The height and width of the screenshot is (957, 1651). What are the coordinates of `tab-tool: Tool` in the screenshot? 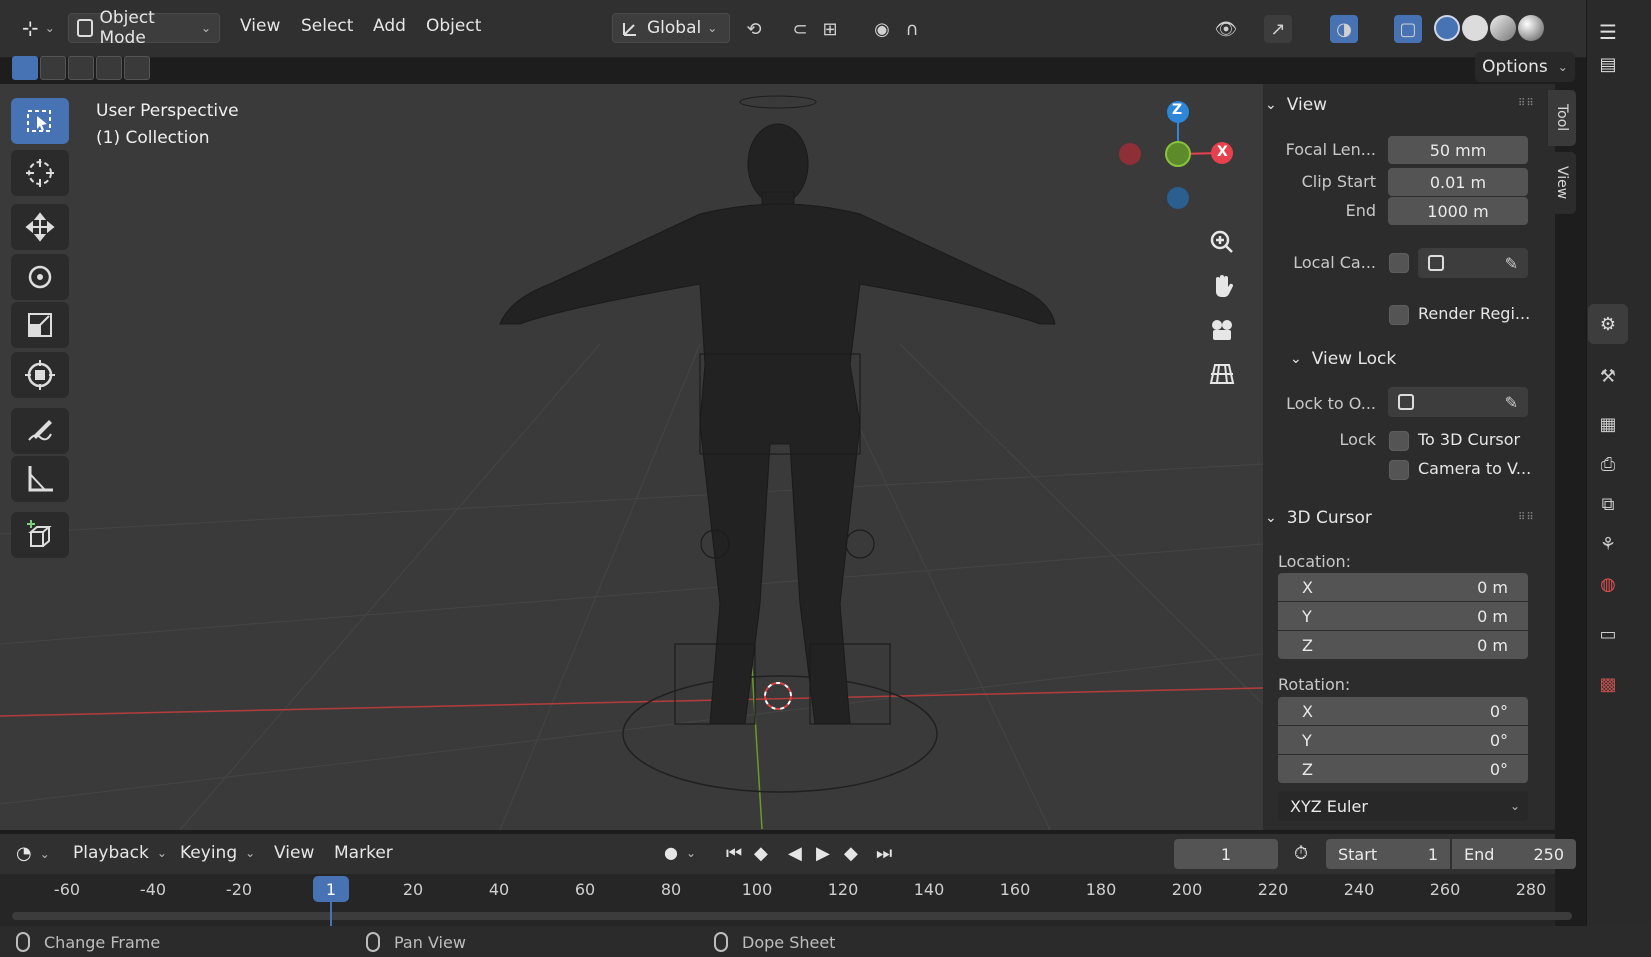 It's located at (1562, 118).